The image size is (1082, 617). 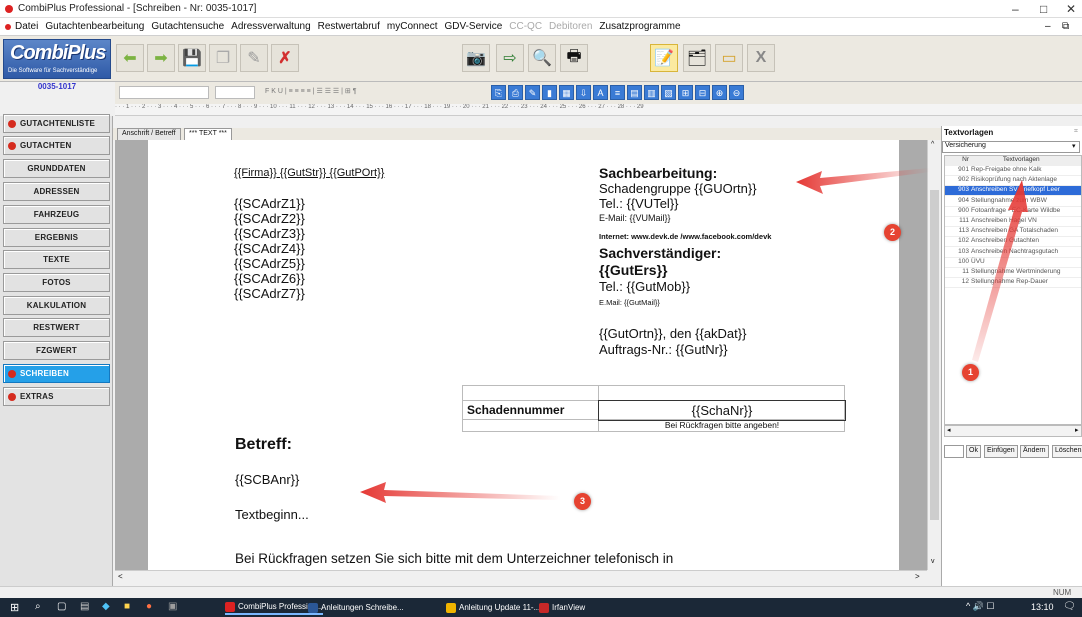 I want to click on taskbar-task: IrfanView, so click(x=562, y=607).